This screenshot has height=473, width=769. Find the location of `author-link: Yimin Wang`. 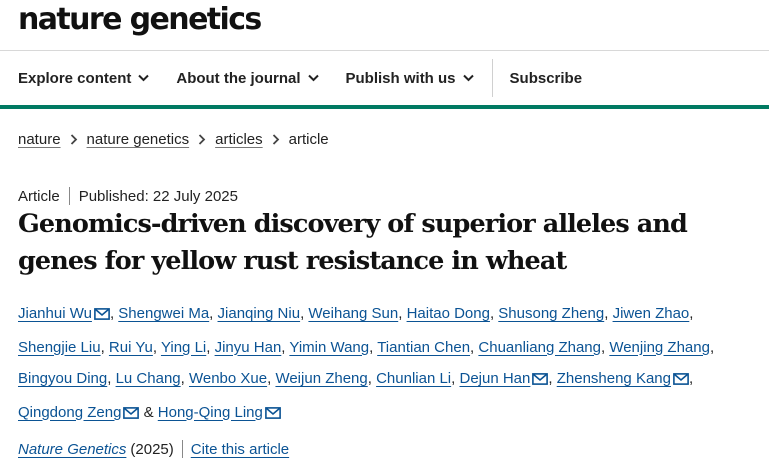

author-link: Yimin Wang is located at coordinates (329, 347).